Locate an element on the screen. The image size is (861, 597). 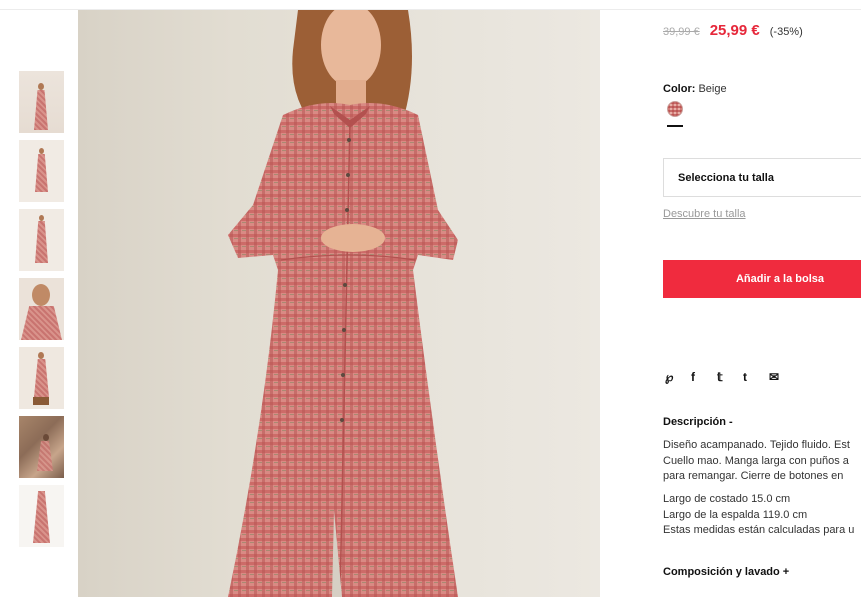
price-row: 39,99 € 25,99 € (-35%) is located at coordinates (733, 30).